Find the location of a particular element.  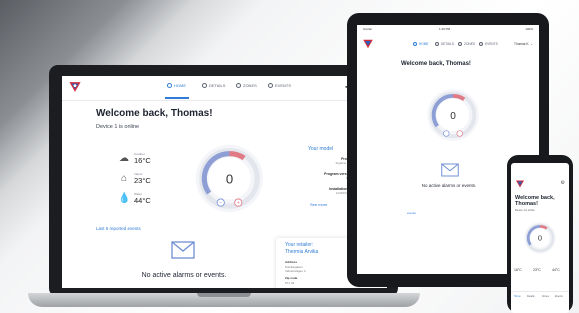

weather-indoor: 23°C is located at coordinates (537, 270).